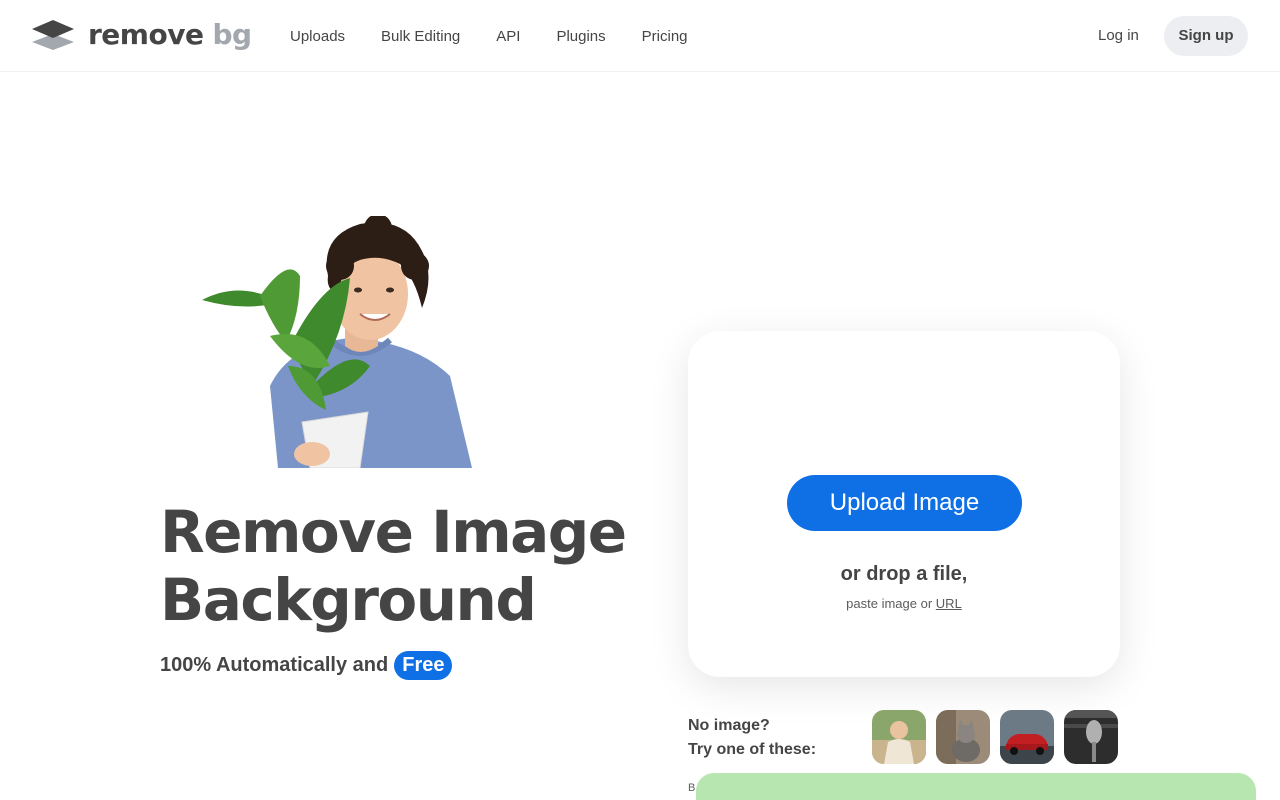 The image size is (1280, 800). What do you see at coordinates (949, 603) in the screenshot?
I see `url-link: URL` at bounding box center [949, 603].